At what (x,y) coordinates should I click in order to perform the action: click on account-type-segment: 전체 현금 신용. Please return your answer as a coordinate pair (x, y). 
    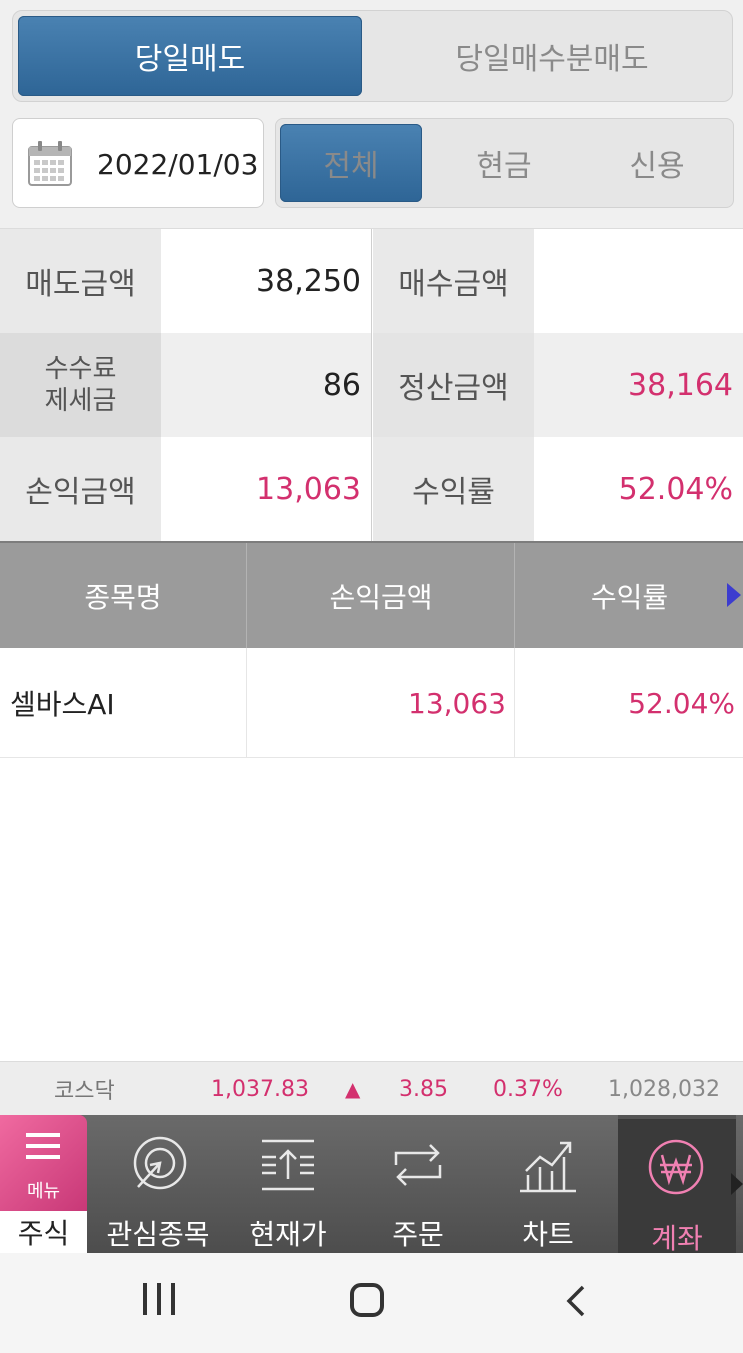
    Looking at the image, I should click on (504, 163).